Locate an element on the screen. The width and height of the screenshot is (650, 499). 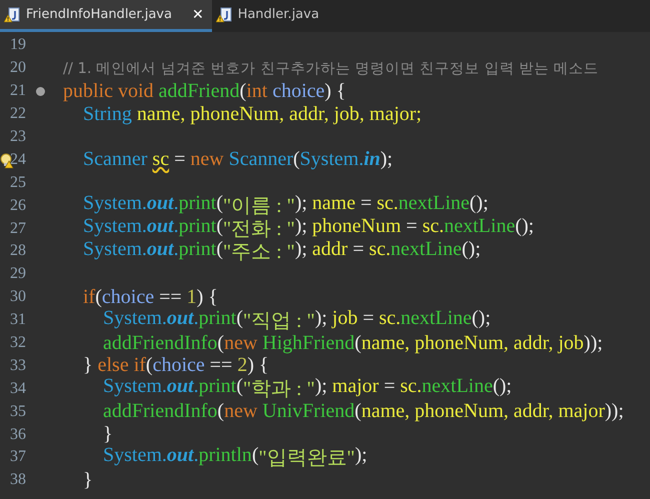
code-token: name, phoneNum, addr, job, major; is located at coordinates (279, 114).